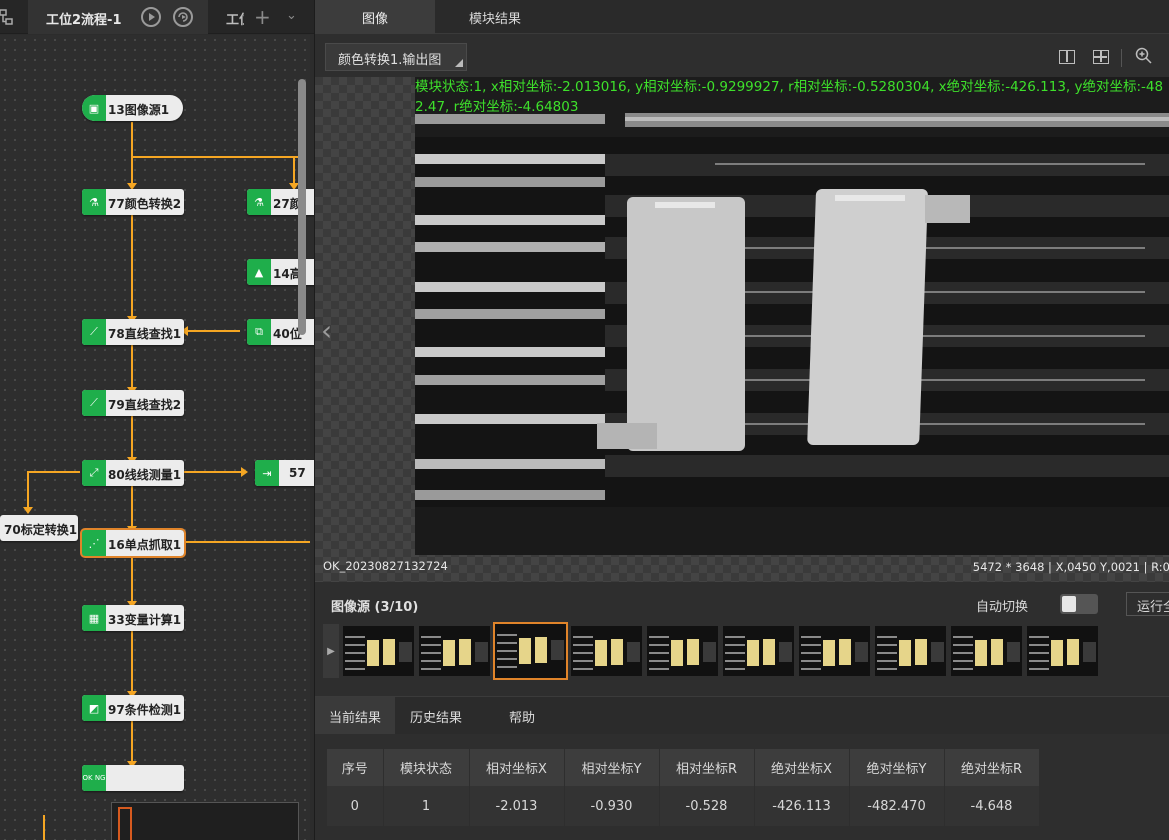  I want to click on add-tab-icon: +, so click(262, 17).